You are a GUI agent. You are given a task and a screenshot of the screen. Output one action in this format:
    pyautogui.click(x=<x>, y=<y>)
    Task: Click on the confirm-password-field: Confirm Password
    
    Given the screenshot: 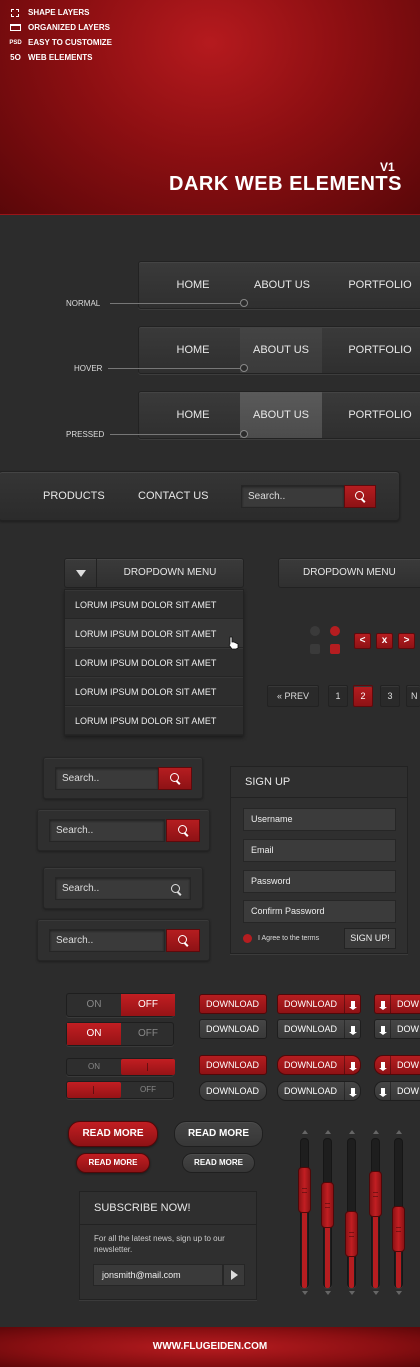 What is the action you would take?
    pyautogui.click(x=319, y=911)
    